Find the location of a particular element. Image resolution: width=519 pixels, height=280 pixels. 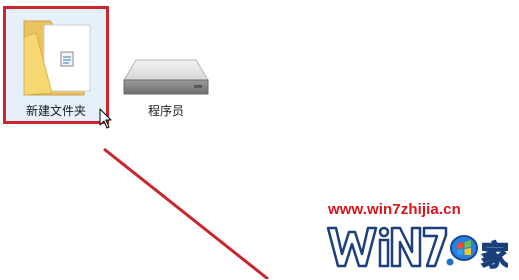

folder-label: 新建文件夹 is located at coordinates (55, 111).